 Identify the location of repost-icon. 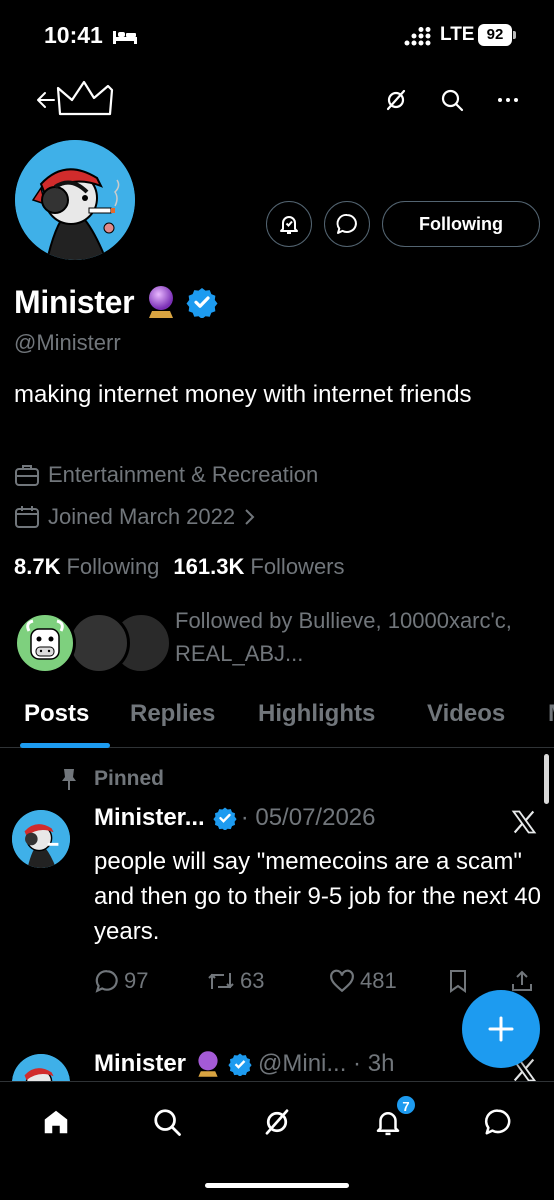
(221, 981).